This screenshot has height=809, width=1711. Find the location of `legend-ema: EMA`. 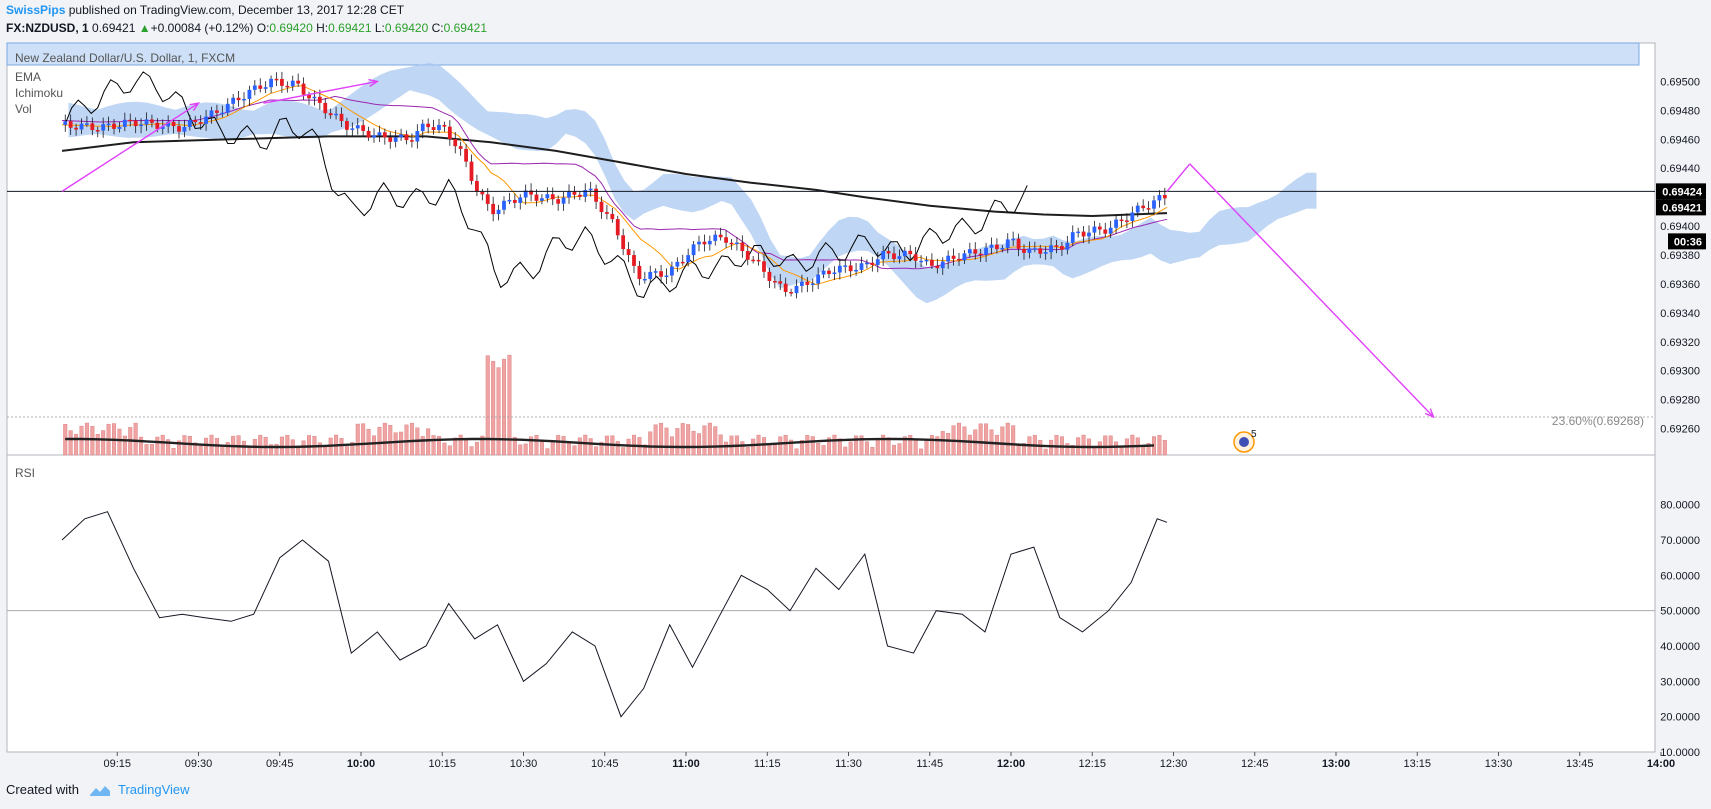

legend-ema: EMA is located at coordinates (28, 77).